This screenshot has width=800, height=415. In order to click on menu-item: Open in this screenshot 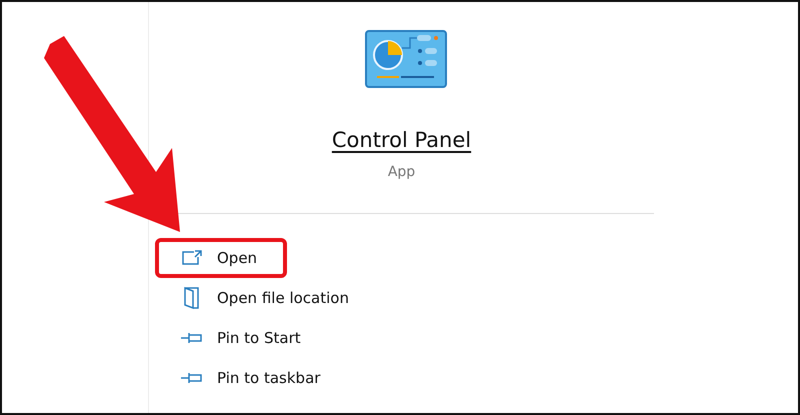, I will do `click(221, 258)`.